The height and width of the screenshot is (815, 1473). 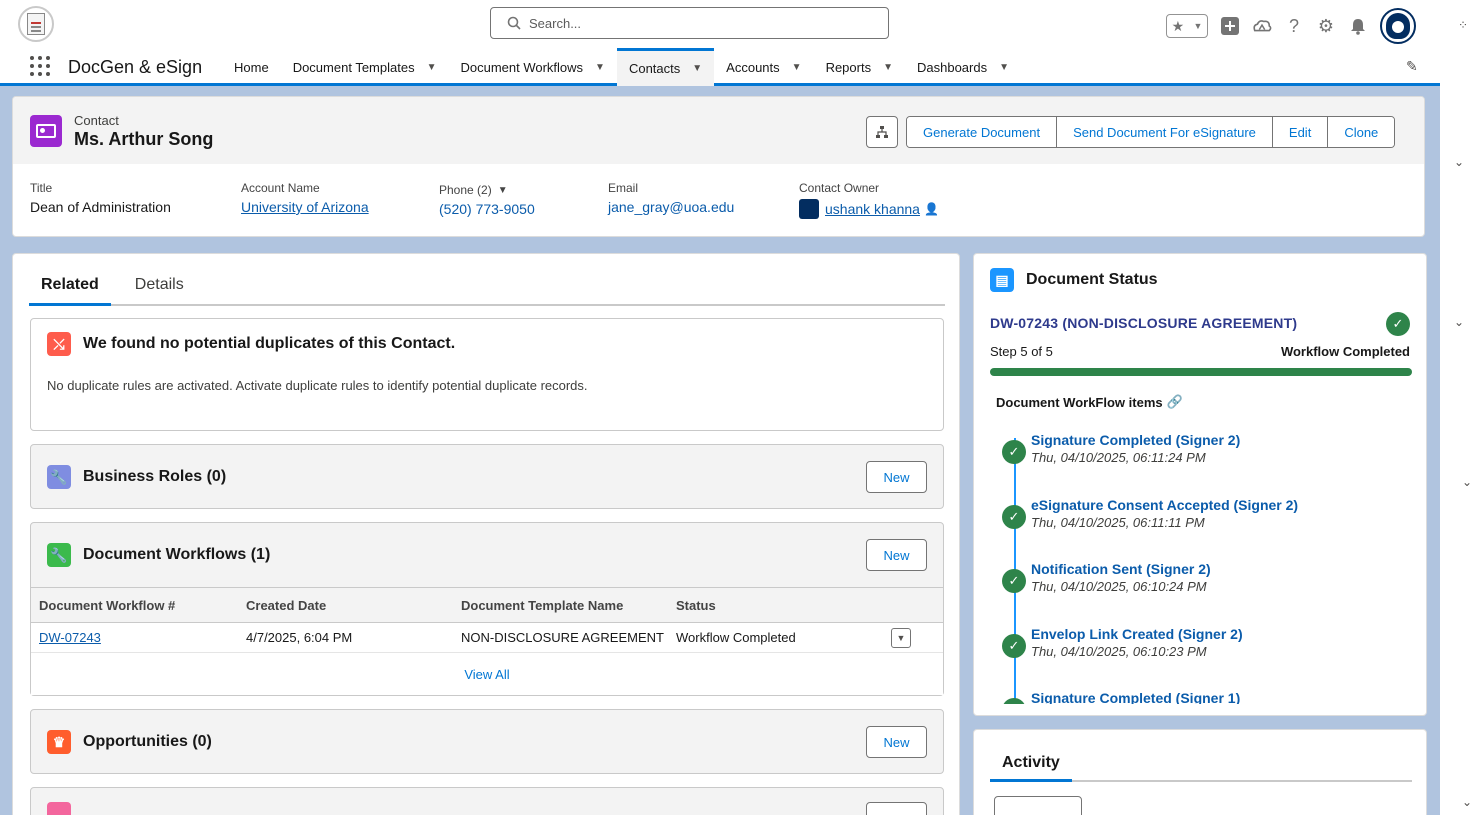 What do you see at coordinates (154, 477) in the screenshot?
I see `business-roles-title: Business Roles (0)` at bounding box center [154, 477].